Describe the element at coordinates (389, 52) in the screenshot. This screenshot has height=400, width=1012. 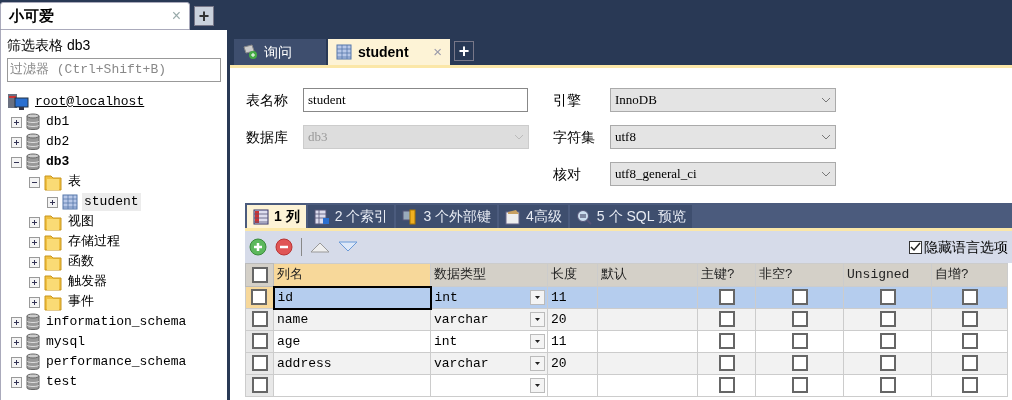
I see `editor-tab: student ×` at that location.